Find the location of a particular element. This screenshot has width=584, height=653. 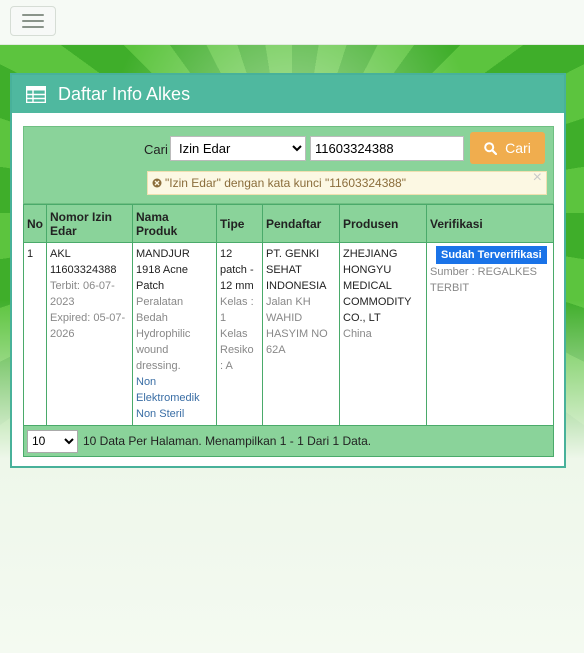

product-name: MANDJUR 1918 Acne Patch is located at coordinates (163, 270).